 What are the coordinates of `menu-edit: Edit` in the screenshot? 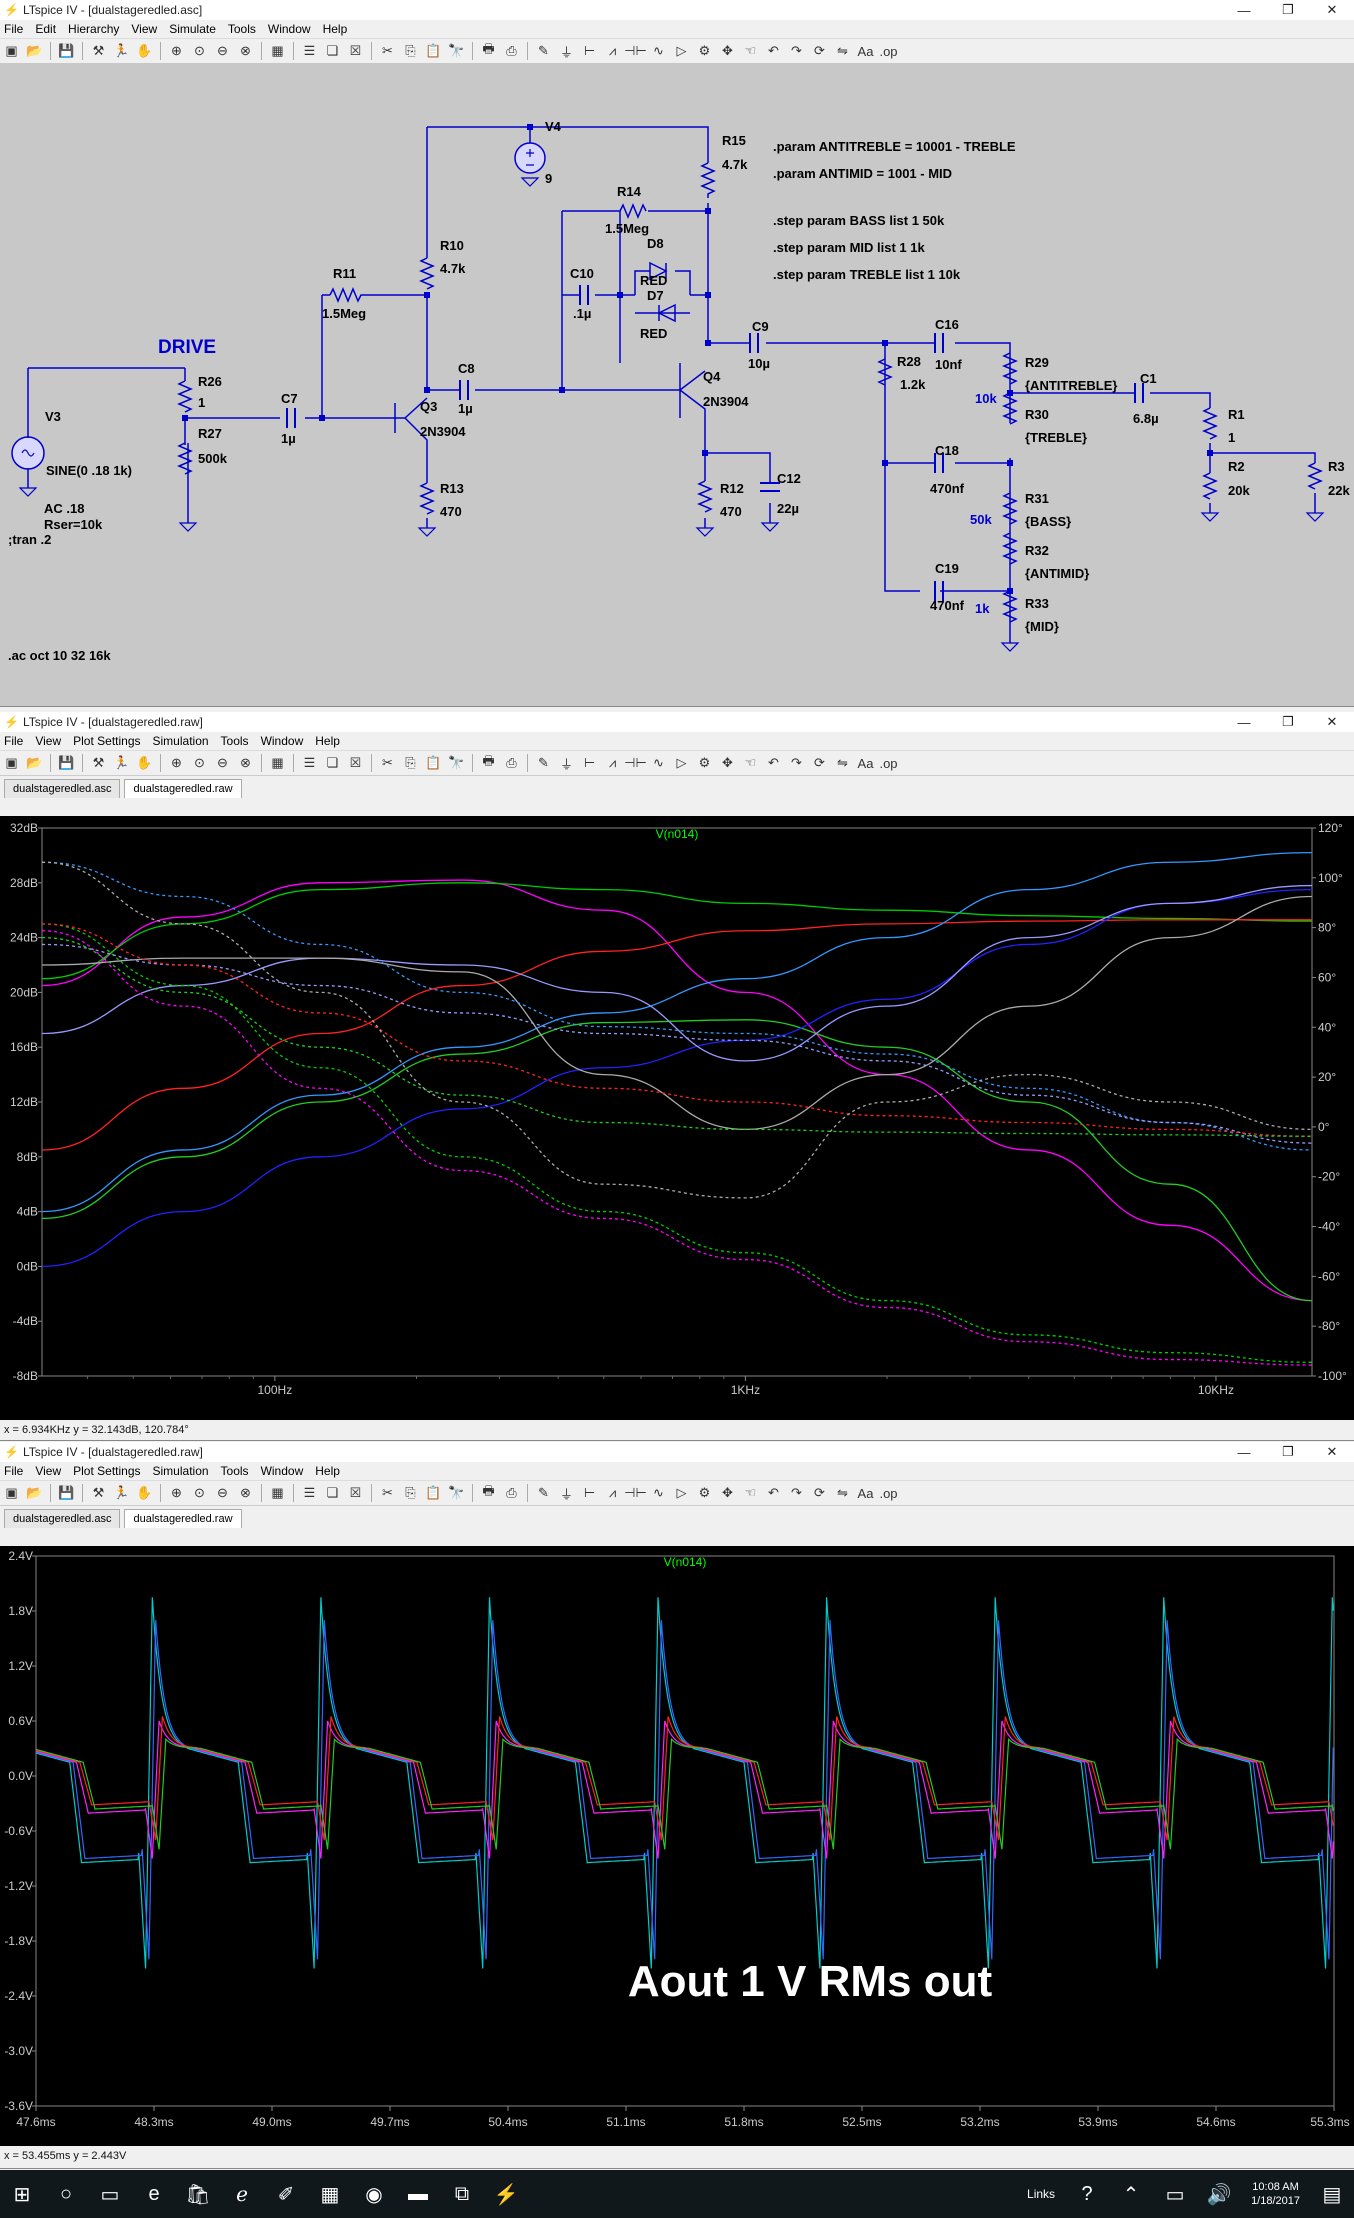 It's located at (45, 29).